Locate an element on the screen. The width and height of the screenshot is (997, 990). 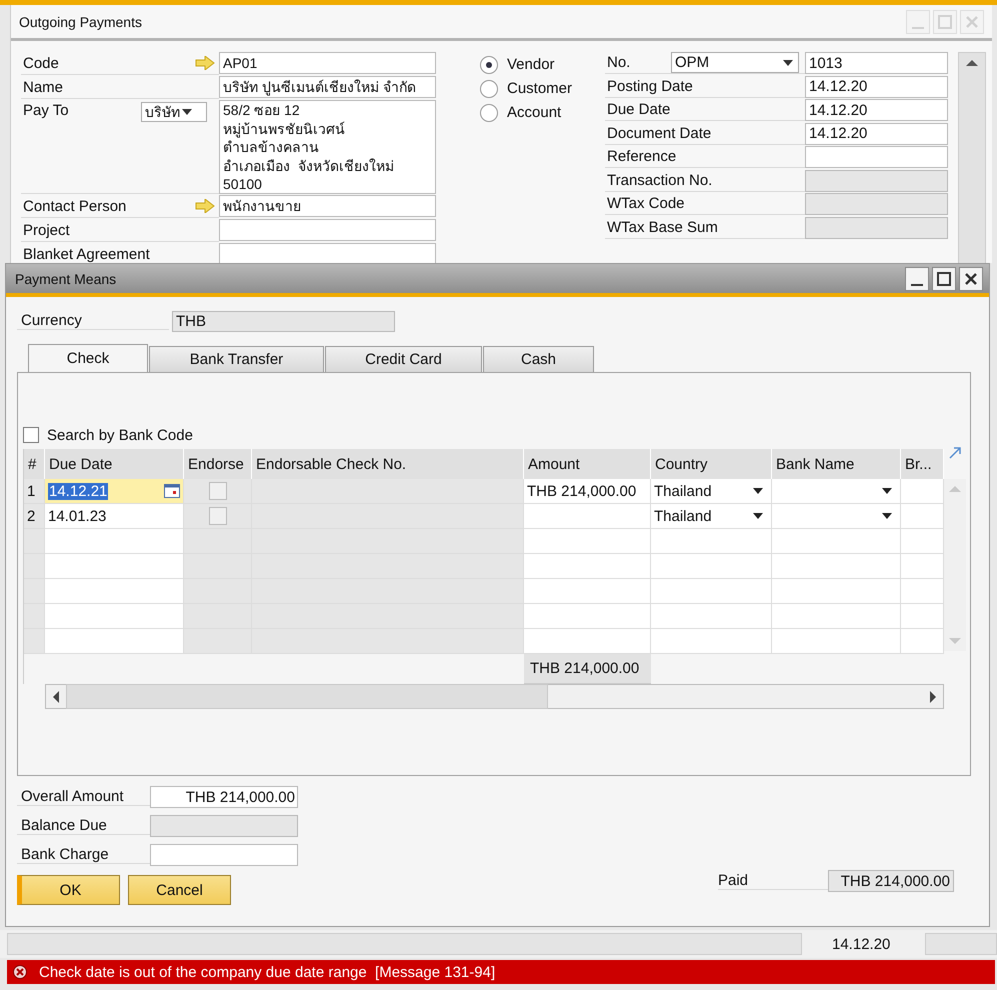
scroll-left-icon is located at coordinates (56, 696).